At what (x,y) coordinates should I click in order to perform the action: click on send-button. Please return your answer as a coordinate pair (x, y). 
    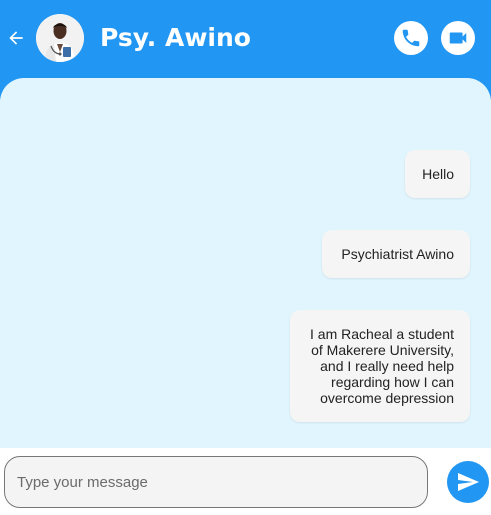
    Looking at the image, I should click on (468, 482).